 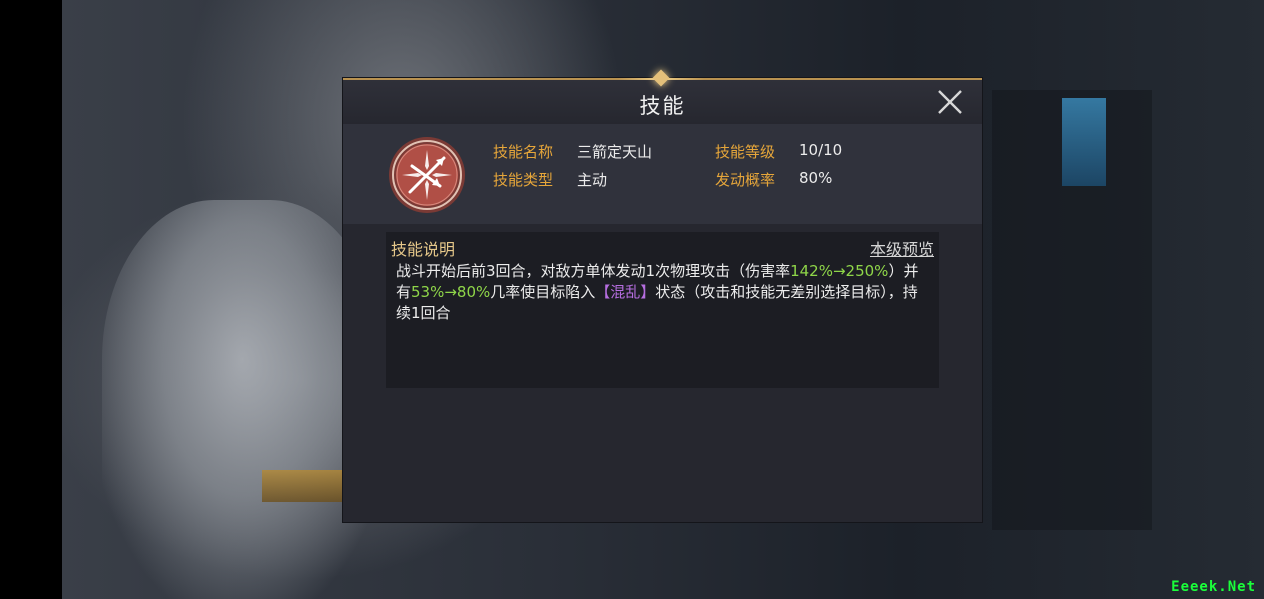 I want to click on skill-name-value: 三箭定天山, so click(x=615, y=152).